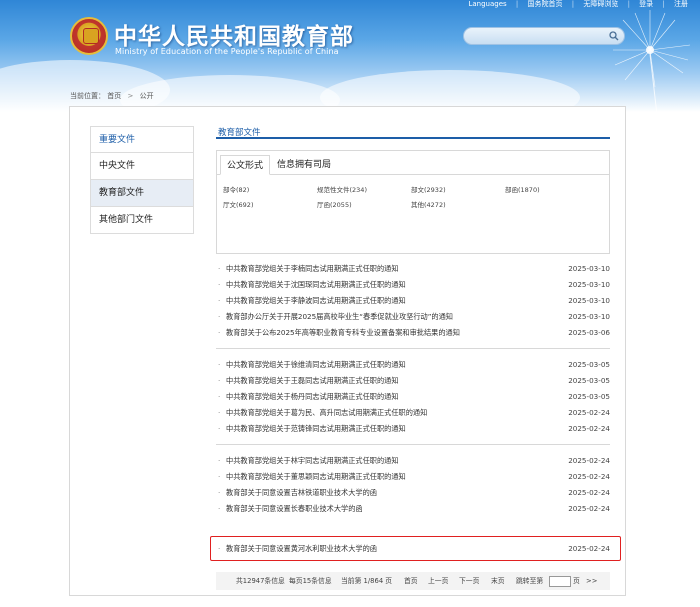 The height and width of the screenshot is (607, 700). Describe the element at coordinates (312, 396) in the screenshot. I see `list-item-title: 中共教育部党组关于杨丹同志试用期满正式任职的通知` at that location.